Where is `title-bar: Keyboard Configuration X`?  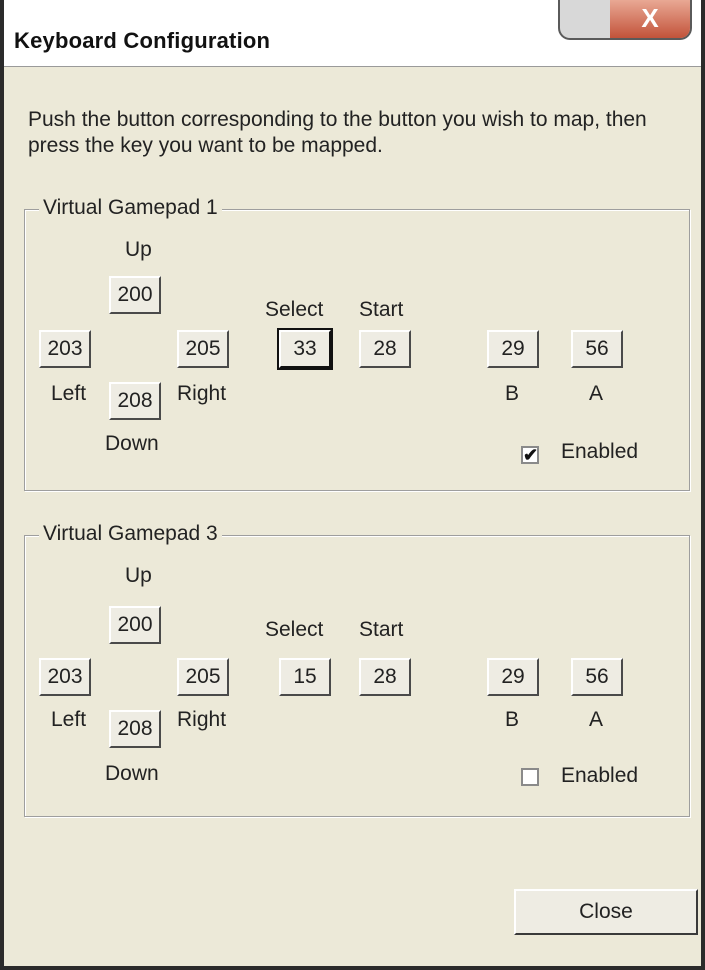
title-bar: Keyboard Configuration X is located at coordinates (352, 33).